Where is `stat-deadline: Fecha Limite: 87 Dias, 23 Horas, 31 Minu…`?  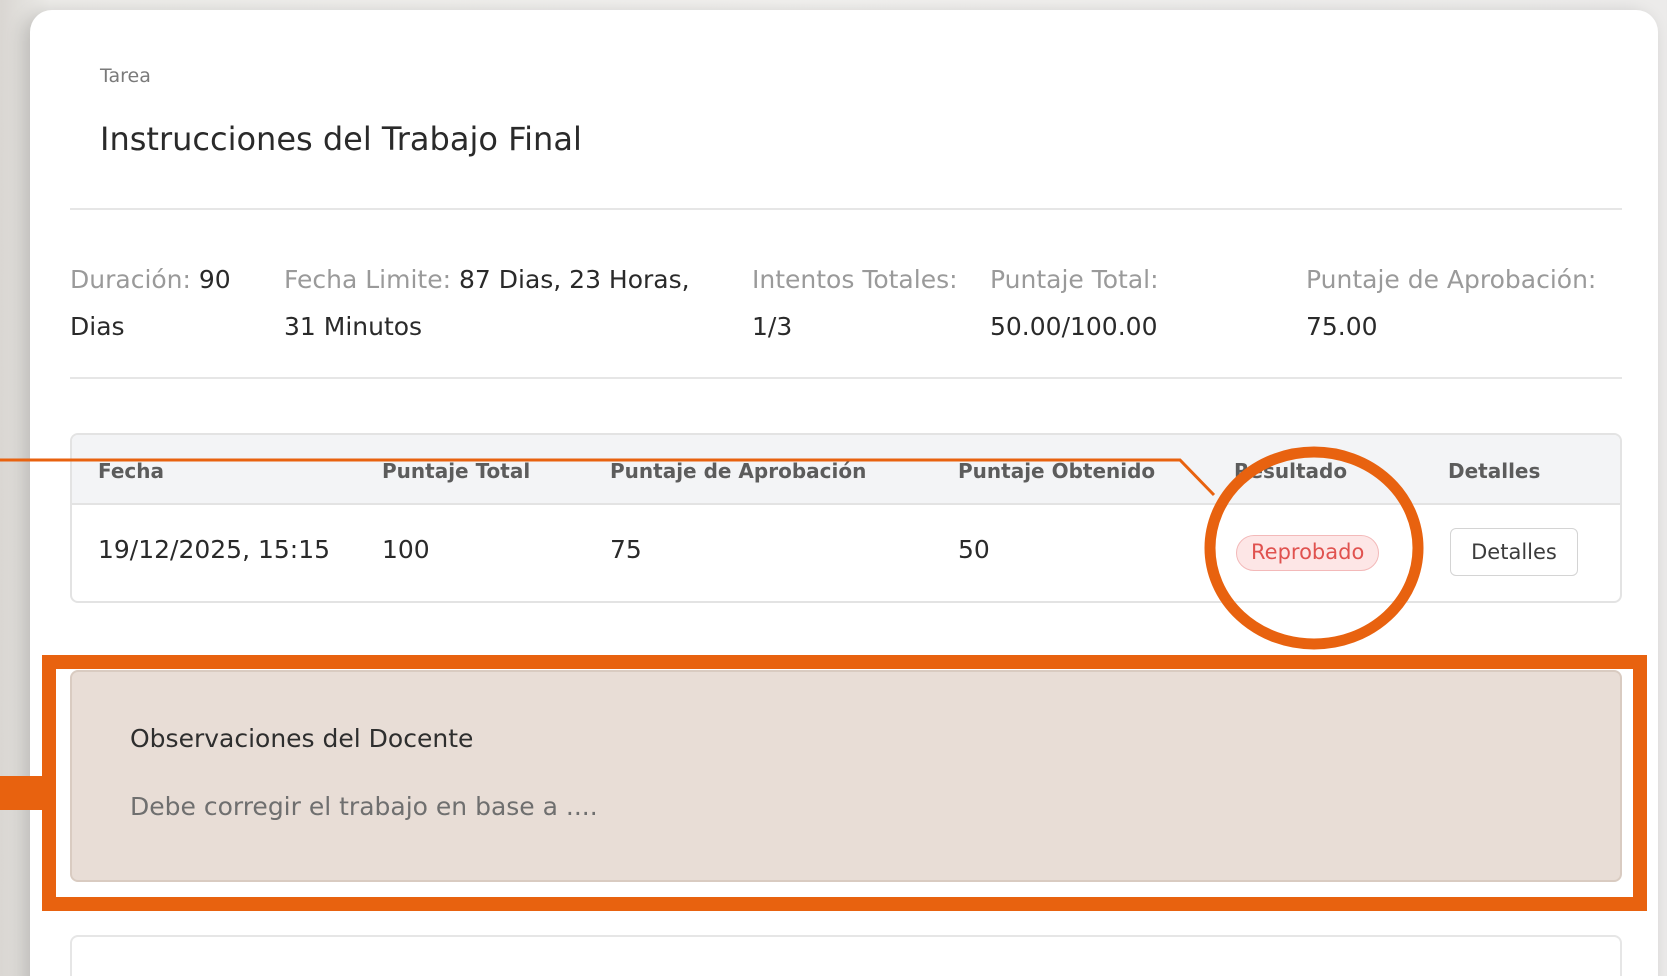 stat-deadline: Fecha Limite: 87 Dias, 23 Horas, 31 Minu… is located at coordinates (504, 303).